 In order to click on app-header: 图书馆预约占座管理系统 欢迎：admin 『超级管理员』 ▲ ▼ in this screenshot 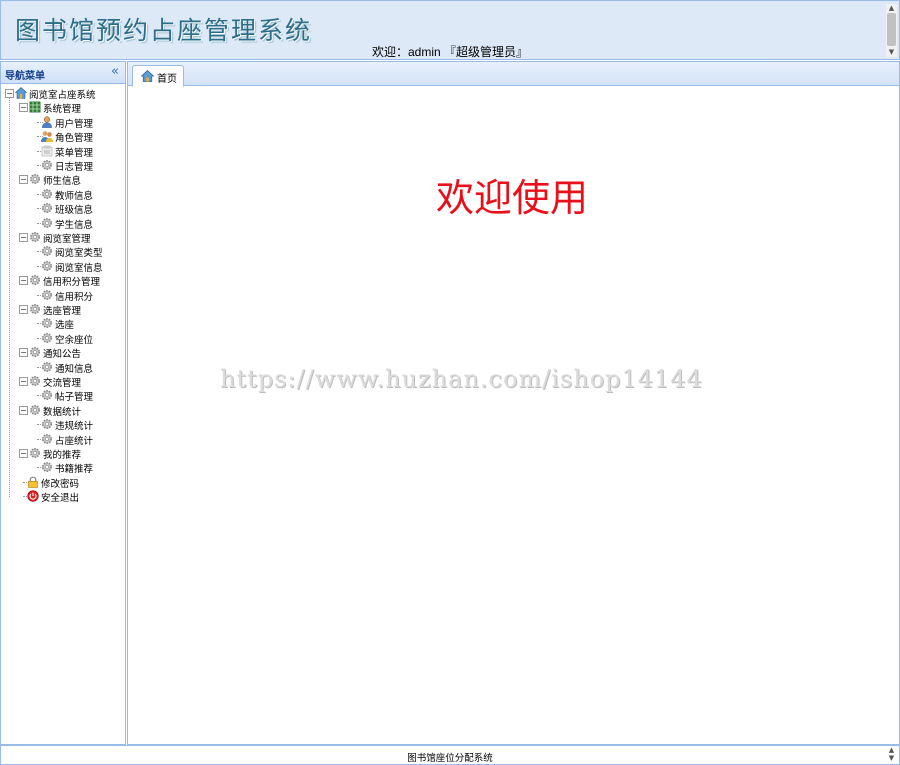, I will do `click(450, 30)`.